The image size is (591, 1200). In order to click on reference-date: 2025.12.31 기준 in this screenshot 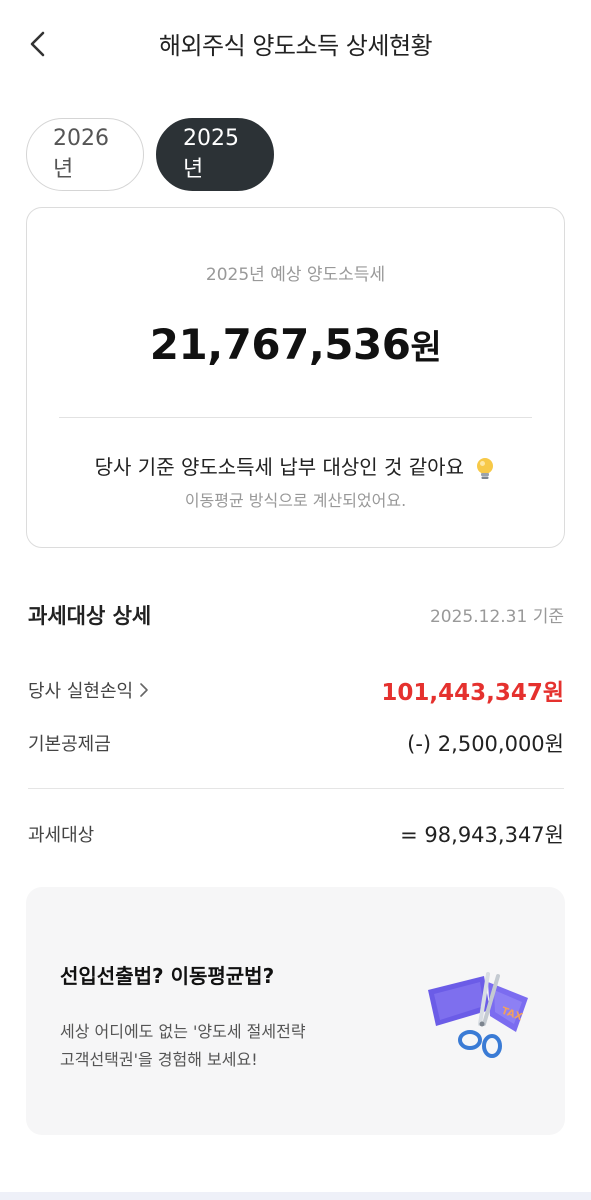, I will do `click(496, 617)`.